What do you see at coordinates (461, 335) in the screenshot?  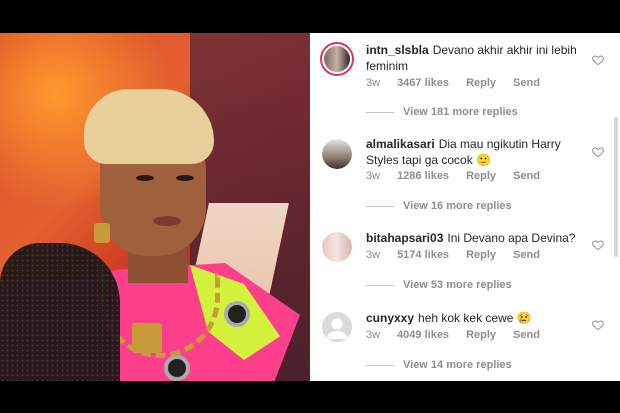 I see `comment-meta: 3w 4049 likes Reply Send` at bounding box center [461, 335].